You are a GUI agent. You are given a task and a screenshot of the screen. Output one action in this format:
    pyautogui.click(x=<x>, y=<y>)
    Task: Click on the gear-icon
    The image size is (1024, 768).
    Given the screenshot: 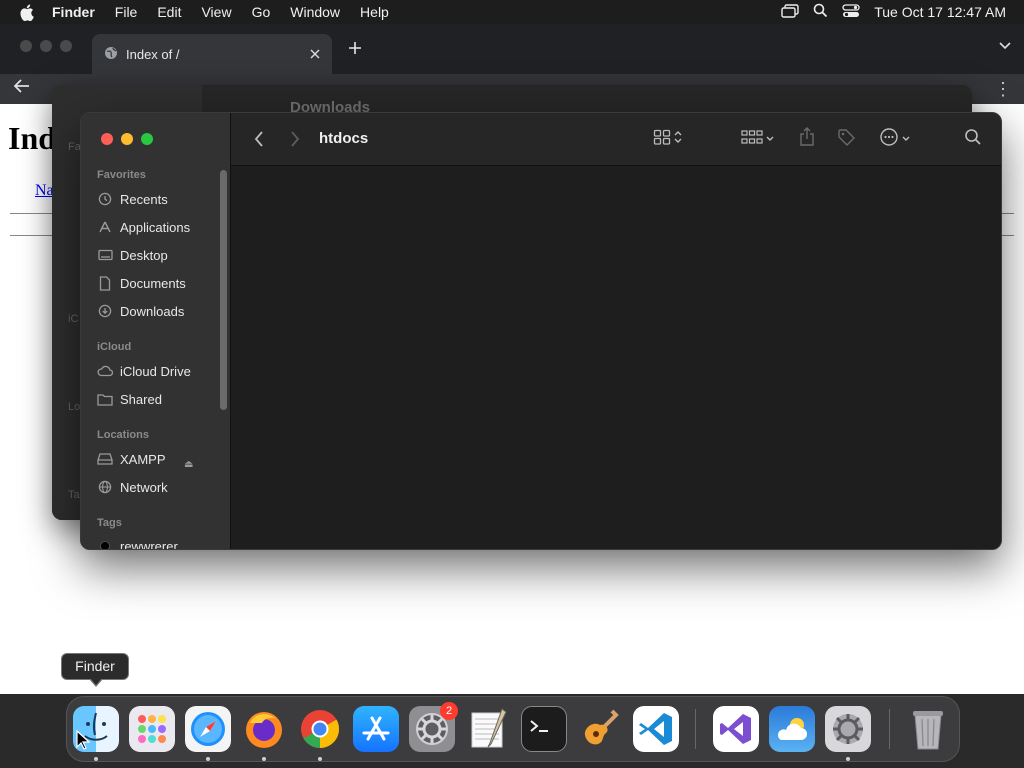 What is the action you would take?
    pyautogui.click(x=848, y=729)
    